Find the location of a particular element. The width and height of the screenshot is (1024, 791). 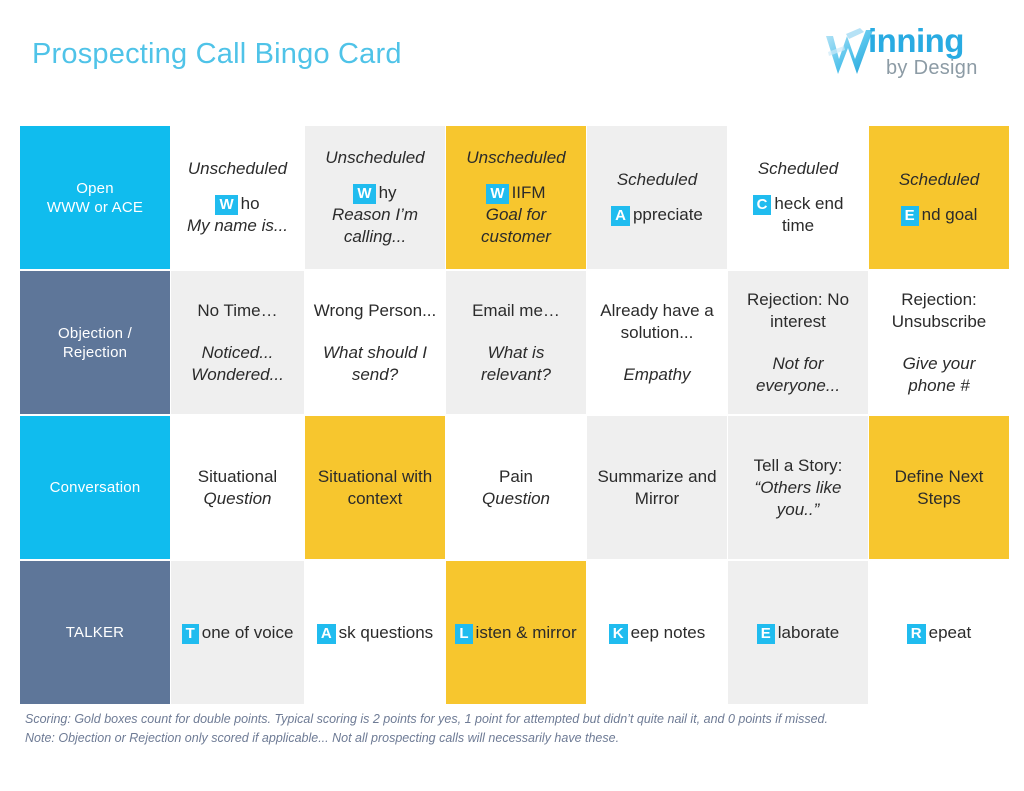

bingo-cell-gold: Scheduled End goal is located at coordinates (939, 197).